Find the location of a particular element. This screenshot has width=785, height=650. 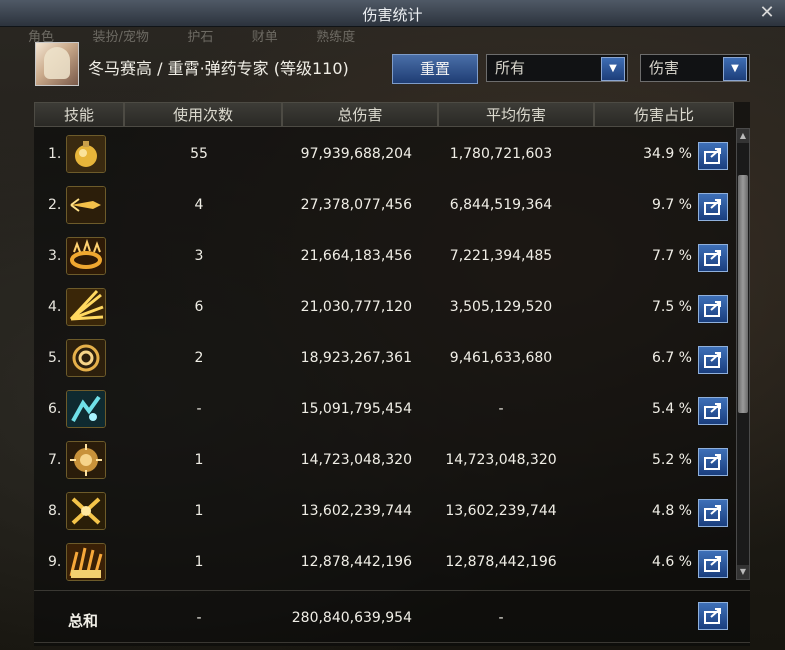

ice-shard-icon is located at coordinates (86, 409).